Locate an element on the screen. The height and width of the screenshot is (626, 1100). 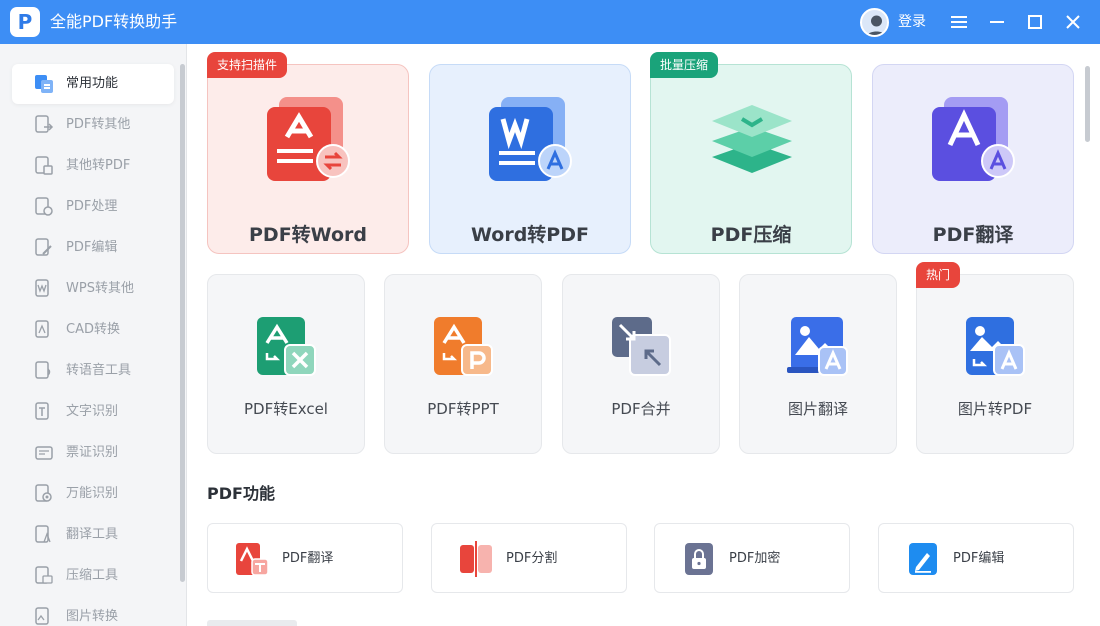
word-to-pdf-icon is located at coordinates (531, 139).